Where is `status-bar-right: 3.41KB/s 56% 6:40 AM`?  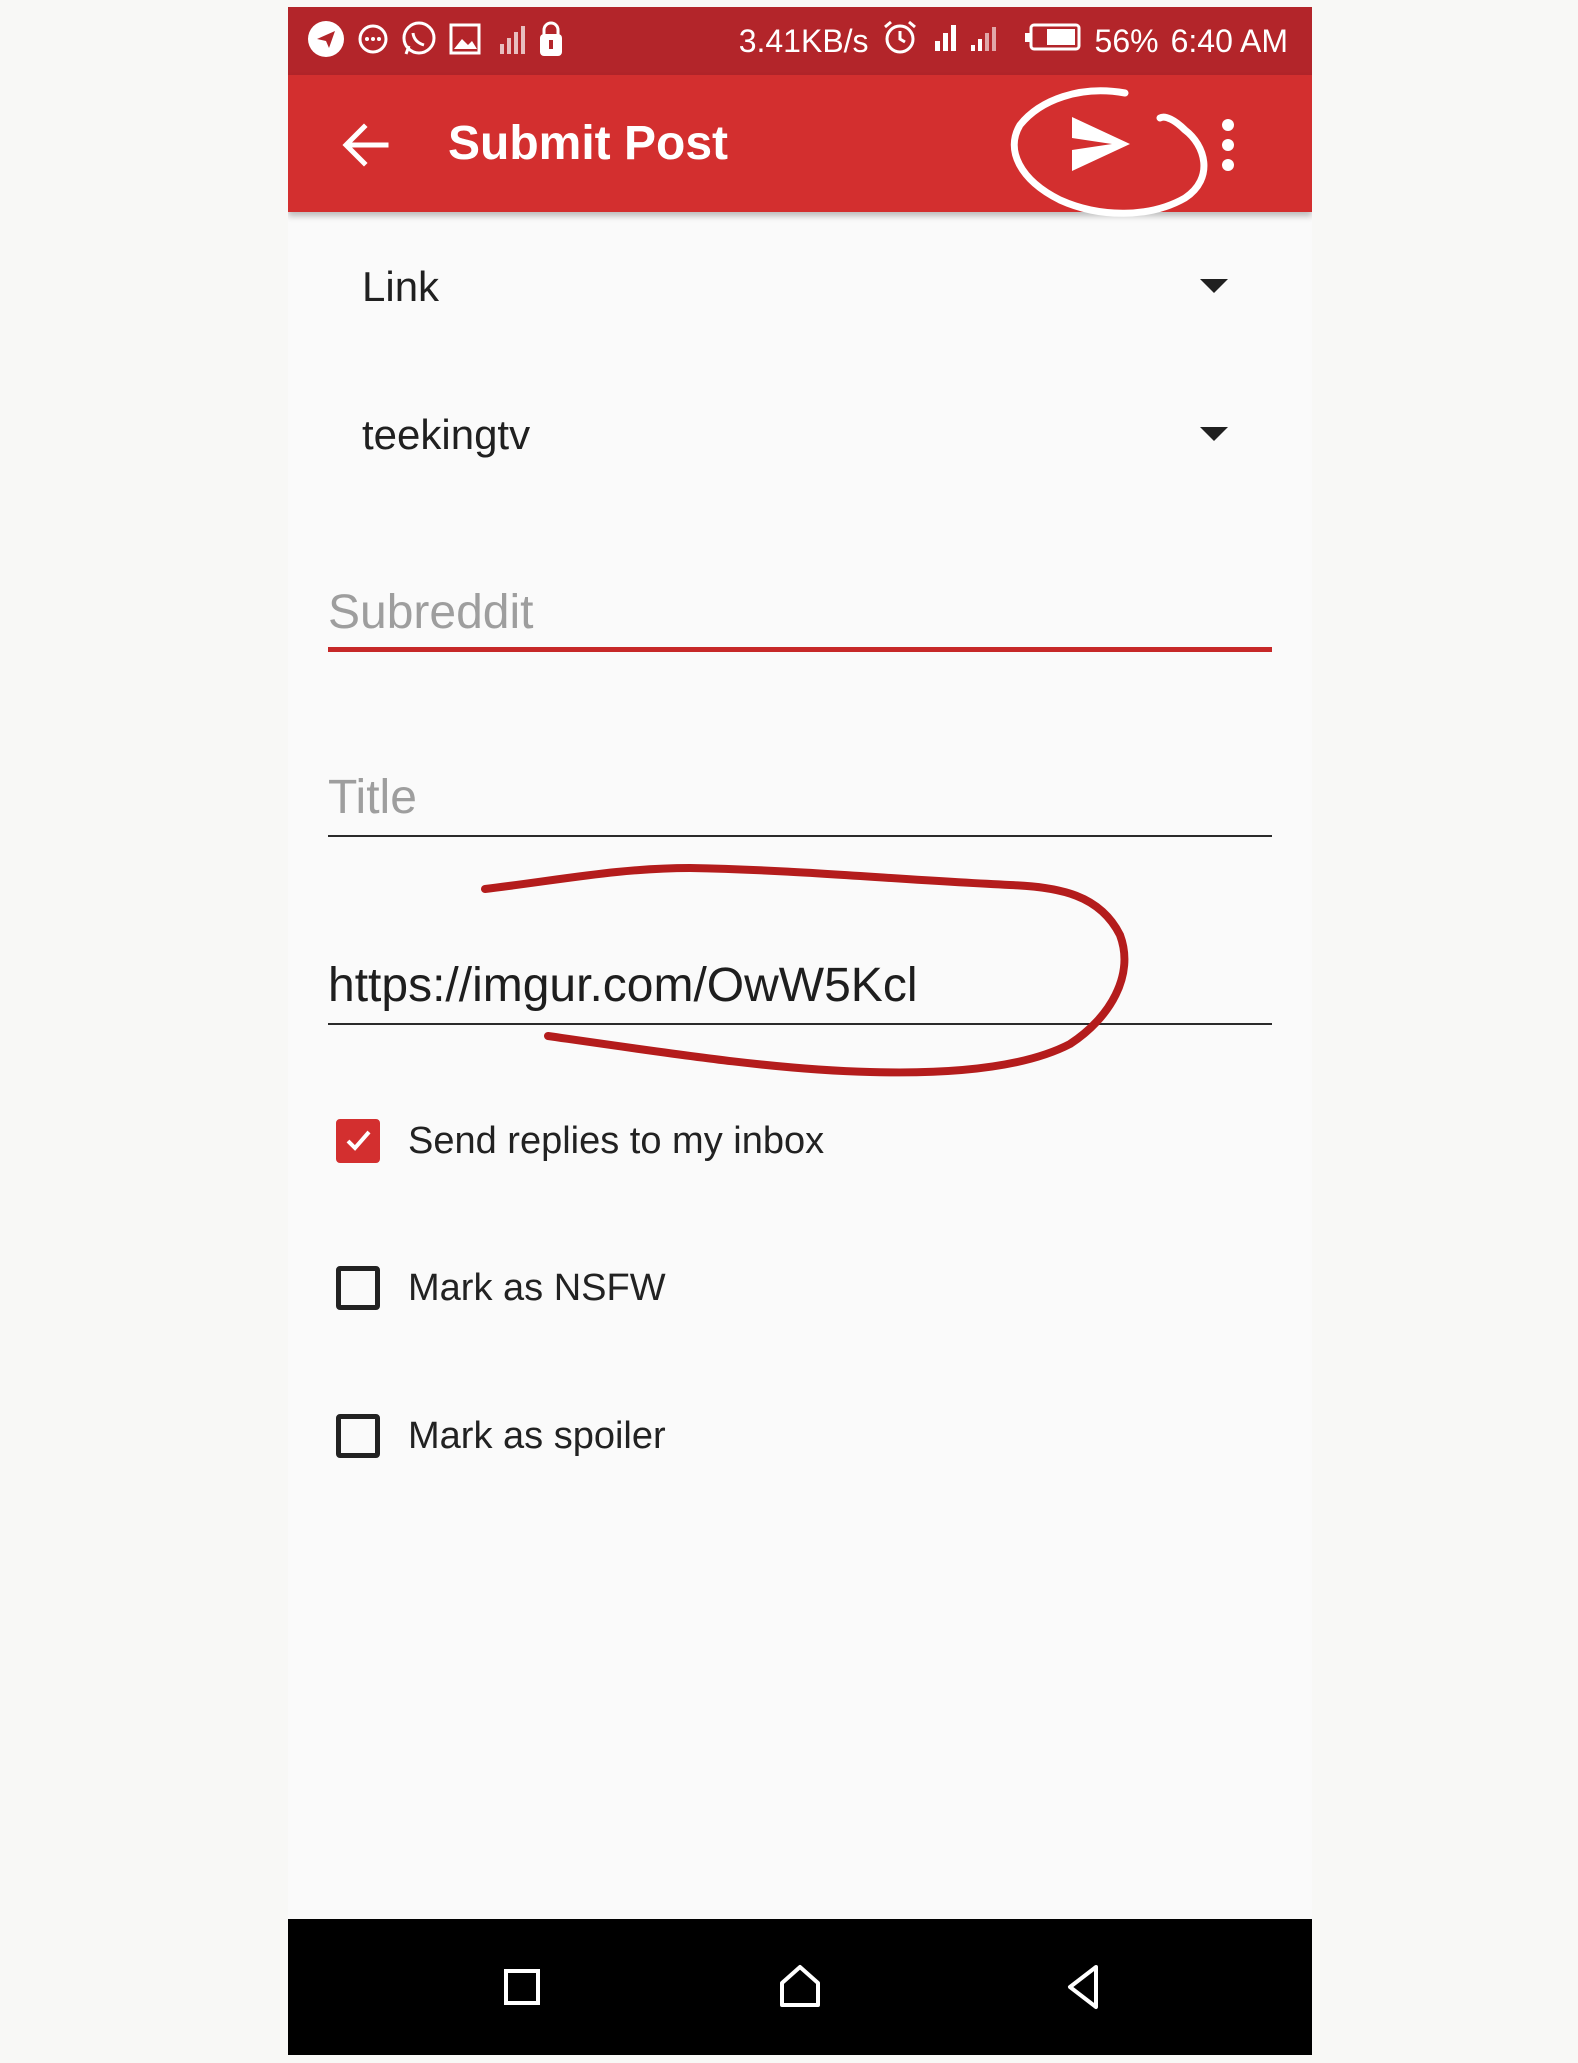
status-bar-right: 3.41KB/s 56% 6:40 AM is located at coordinates (1013, 41).